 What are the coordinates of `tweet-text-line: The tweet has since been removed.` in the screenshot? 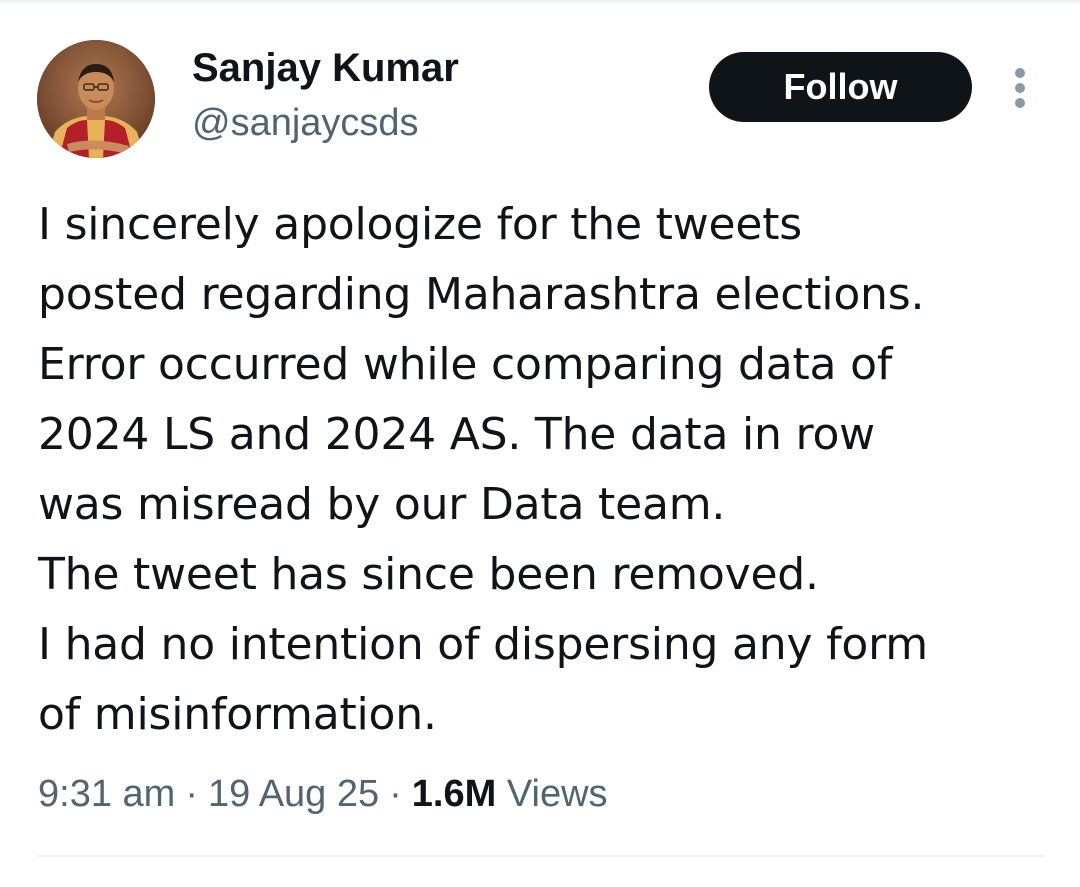 It's located at (428, 574).